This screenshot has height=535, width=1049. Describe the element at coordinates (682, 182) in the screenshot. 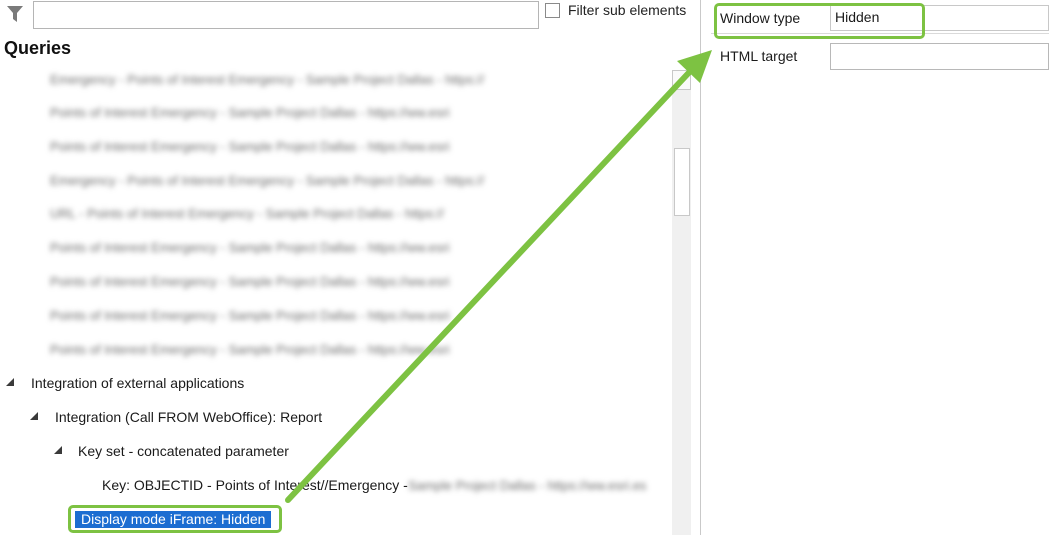

I see `scrollbar-thumb` at that location.